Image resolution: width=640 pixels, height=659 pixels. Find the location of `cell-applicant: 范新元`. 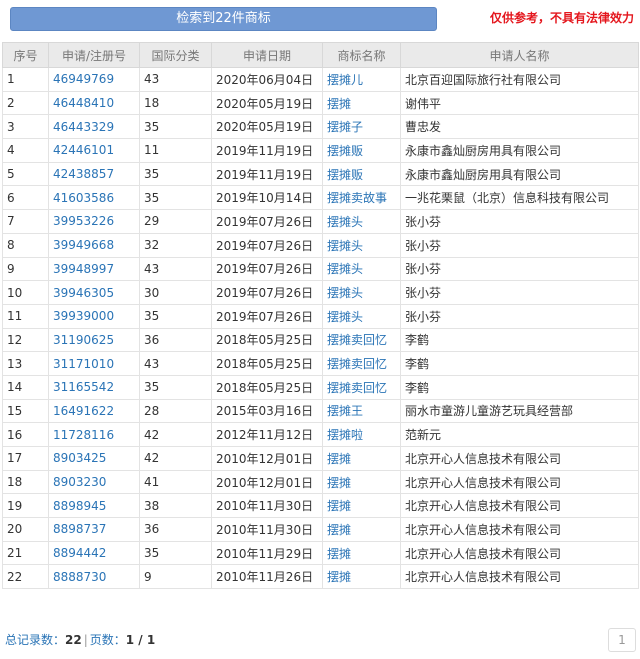

cell-applicant: 范新元 is located at coordinates (519, 434).